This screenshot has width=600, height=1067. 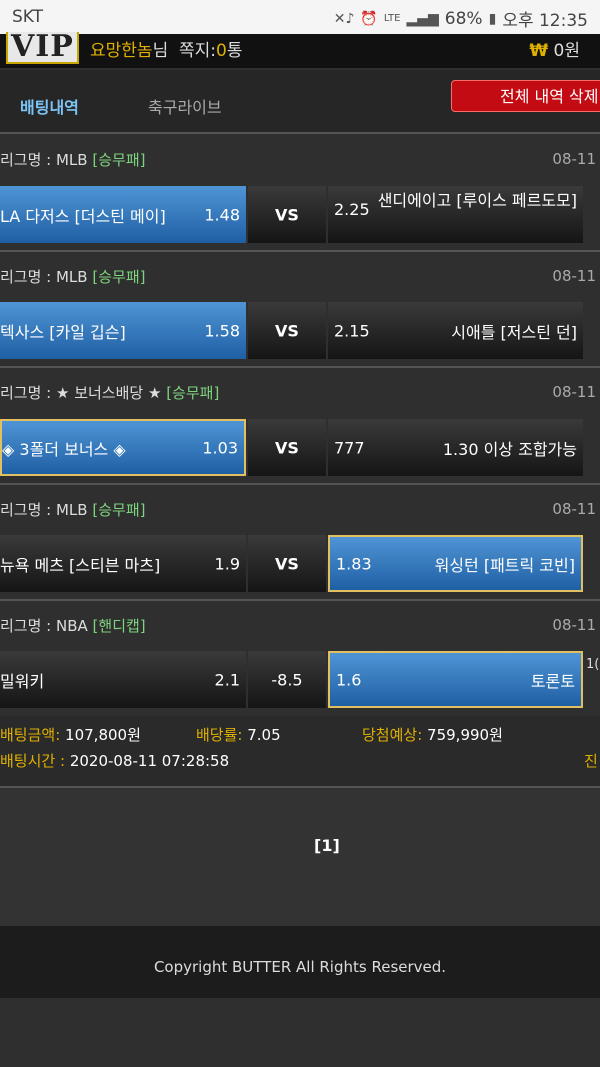 I want to click on bet-rate-value: 7.05, so click(x=264, y=735).